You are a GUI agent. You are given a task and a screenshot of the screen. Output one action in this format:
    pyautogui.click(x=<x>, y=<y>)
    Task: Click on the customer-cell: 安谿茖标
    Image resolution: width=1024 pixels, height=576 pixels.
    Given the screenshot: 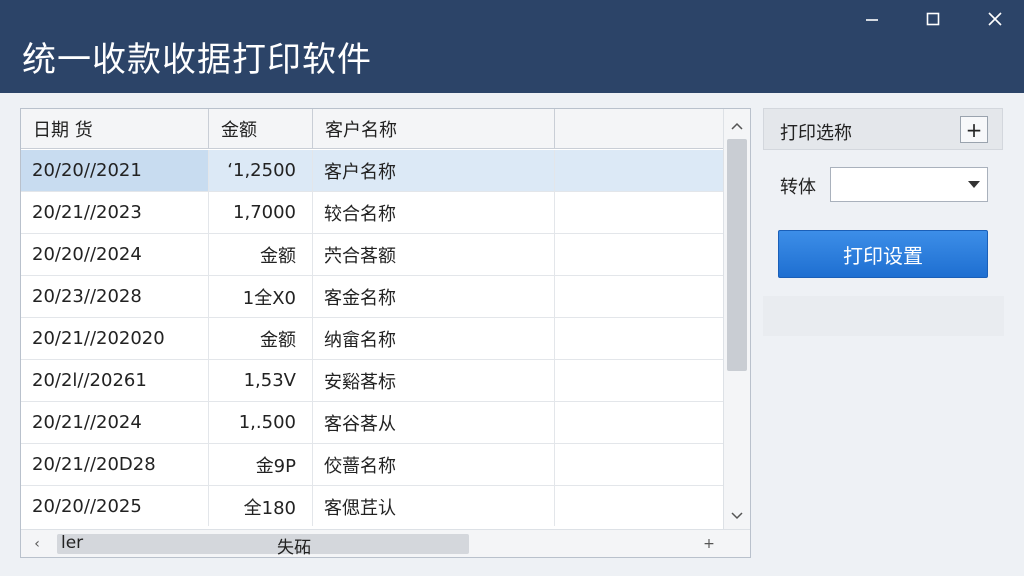 What is the action you would take?
    pyautogui.click(x=434, y=380)
    